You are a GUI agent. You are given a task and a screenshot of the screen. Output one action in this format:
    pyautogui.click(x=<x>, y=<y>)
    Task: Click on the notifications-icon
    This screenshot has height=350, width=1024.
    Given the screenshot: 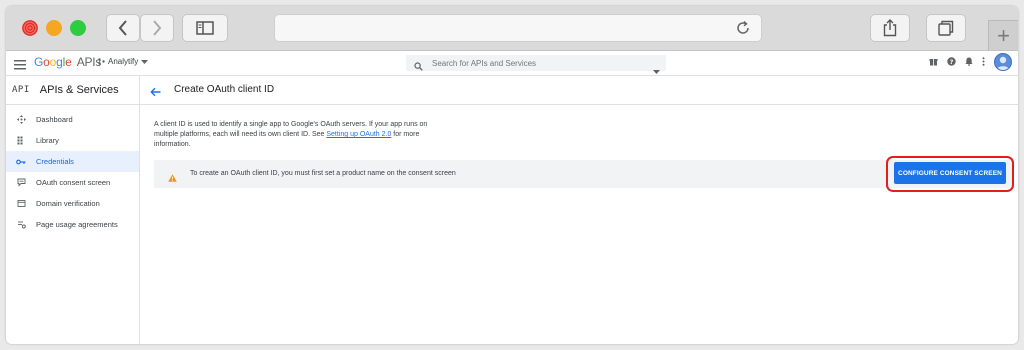 What is the action you would take?
    pyautogui.click(x=969, y=62)
    